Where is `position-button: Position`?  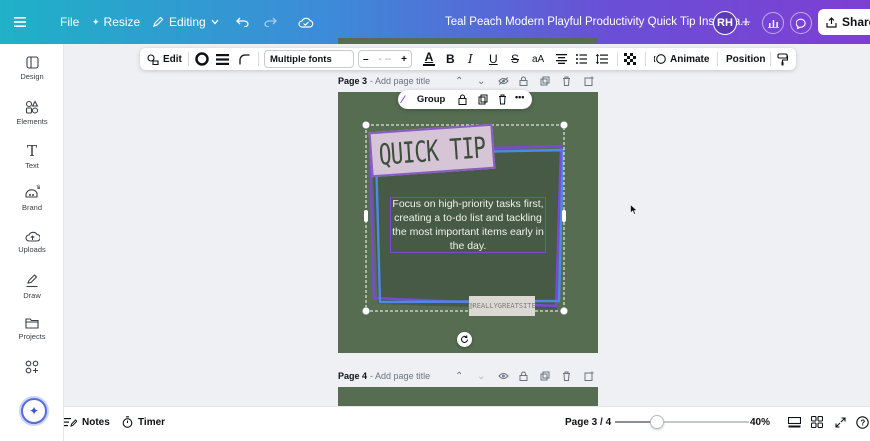 position-button: Position is located at coordinates (745, 59).